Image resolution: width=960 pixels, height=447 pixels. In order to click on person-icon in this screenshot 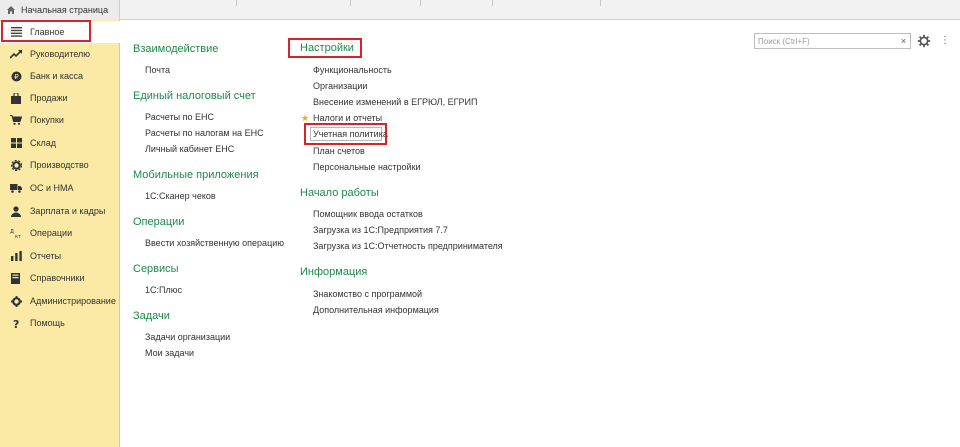, I will do `click(16, 211)`.